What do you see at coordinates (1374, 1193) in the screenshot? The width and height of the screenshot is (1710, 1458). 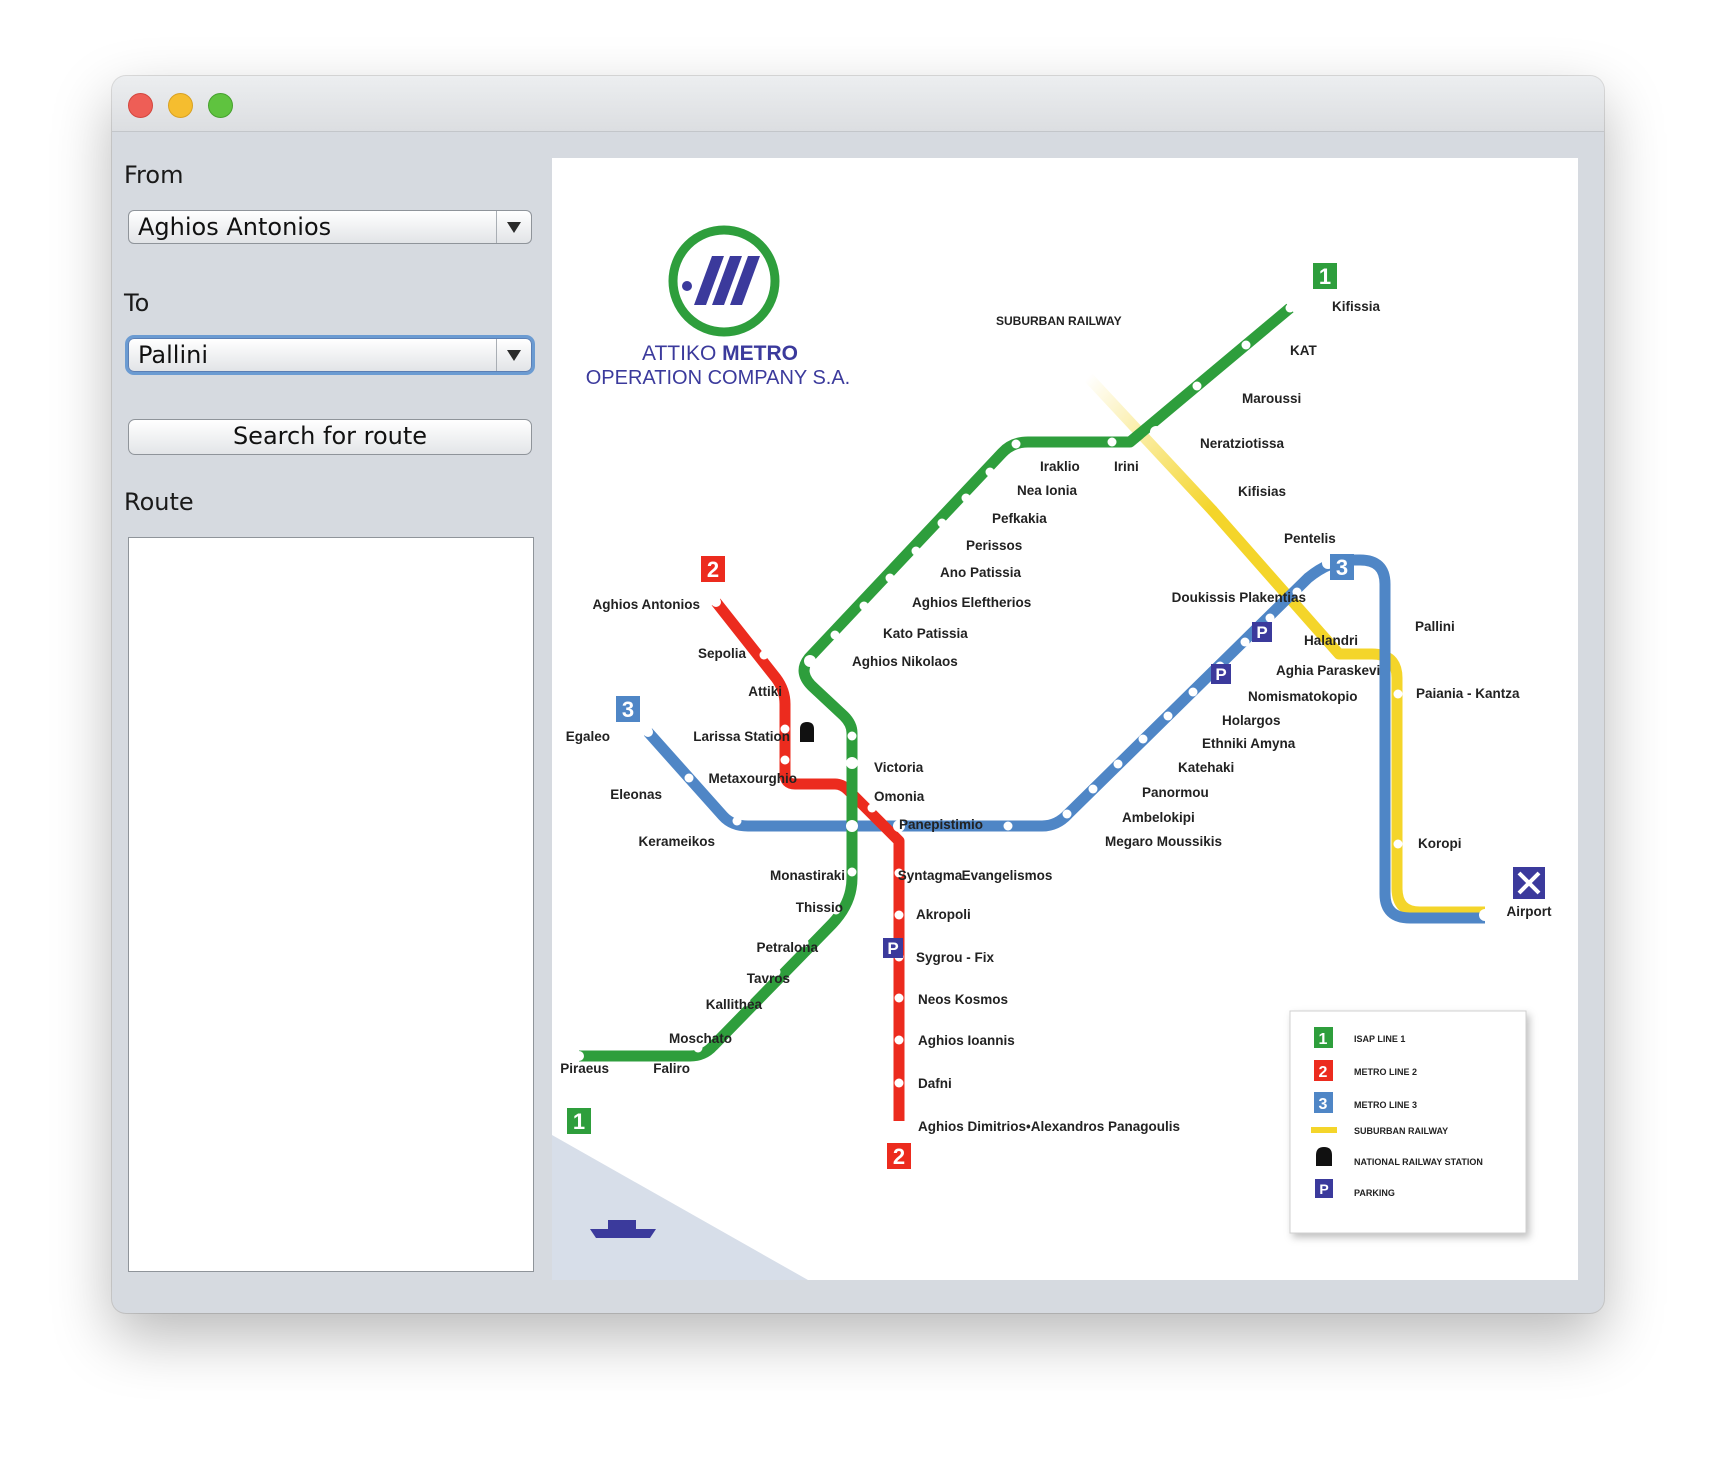 I see `legend-parking-label: PARKING` at bounding box center [1374, 1193].